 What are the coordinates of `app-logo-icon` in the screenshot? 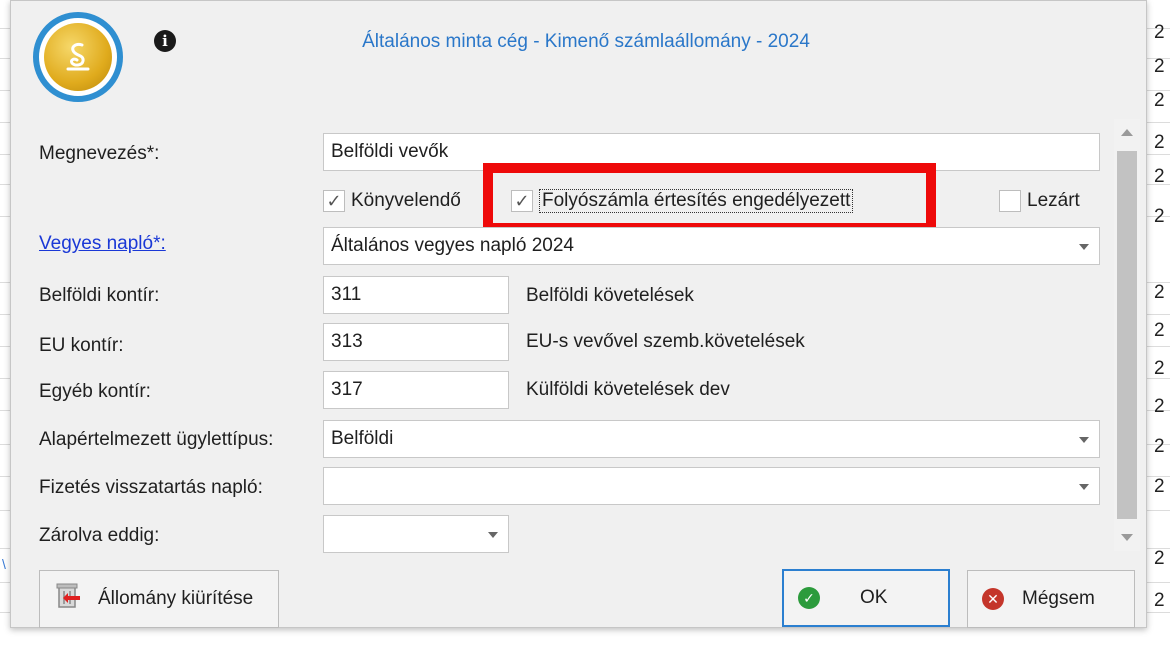 It's located at (78, 57).